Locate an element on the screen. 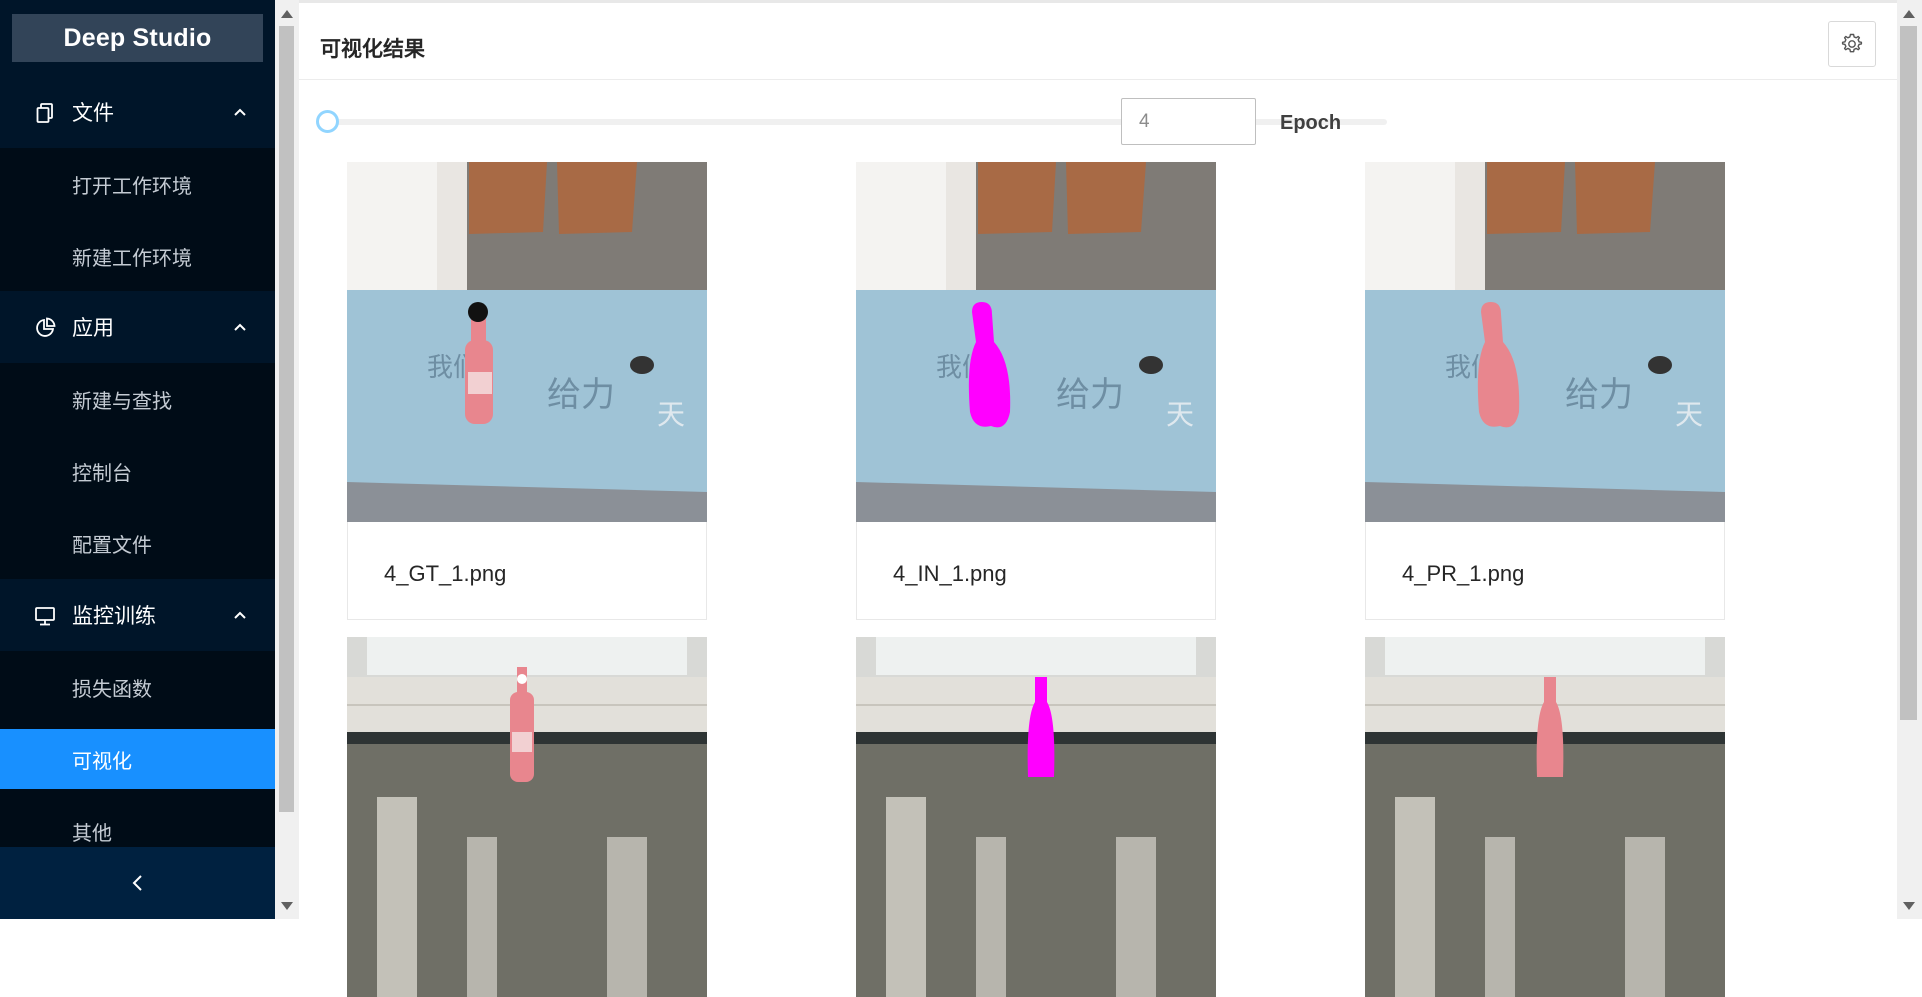 This screenshot has height=997, width=1922. menu-group-monitor-training: 监控训练 is located at coordinates (137, 615).